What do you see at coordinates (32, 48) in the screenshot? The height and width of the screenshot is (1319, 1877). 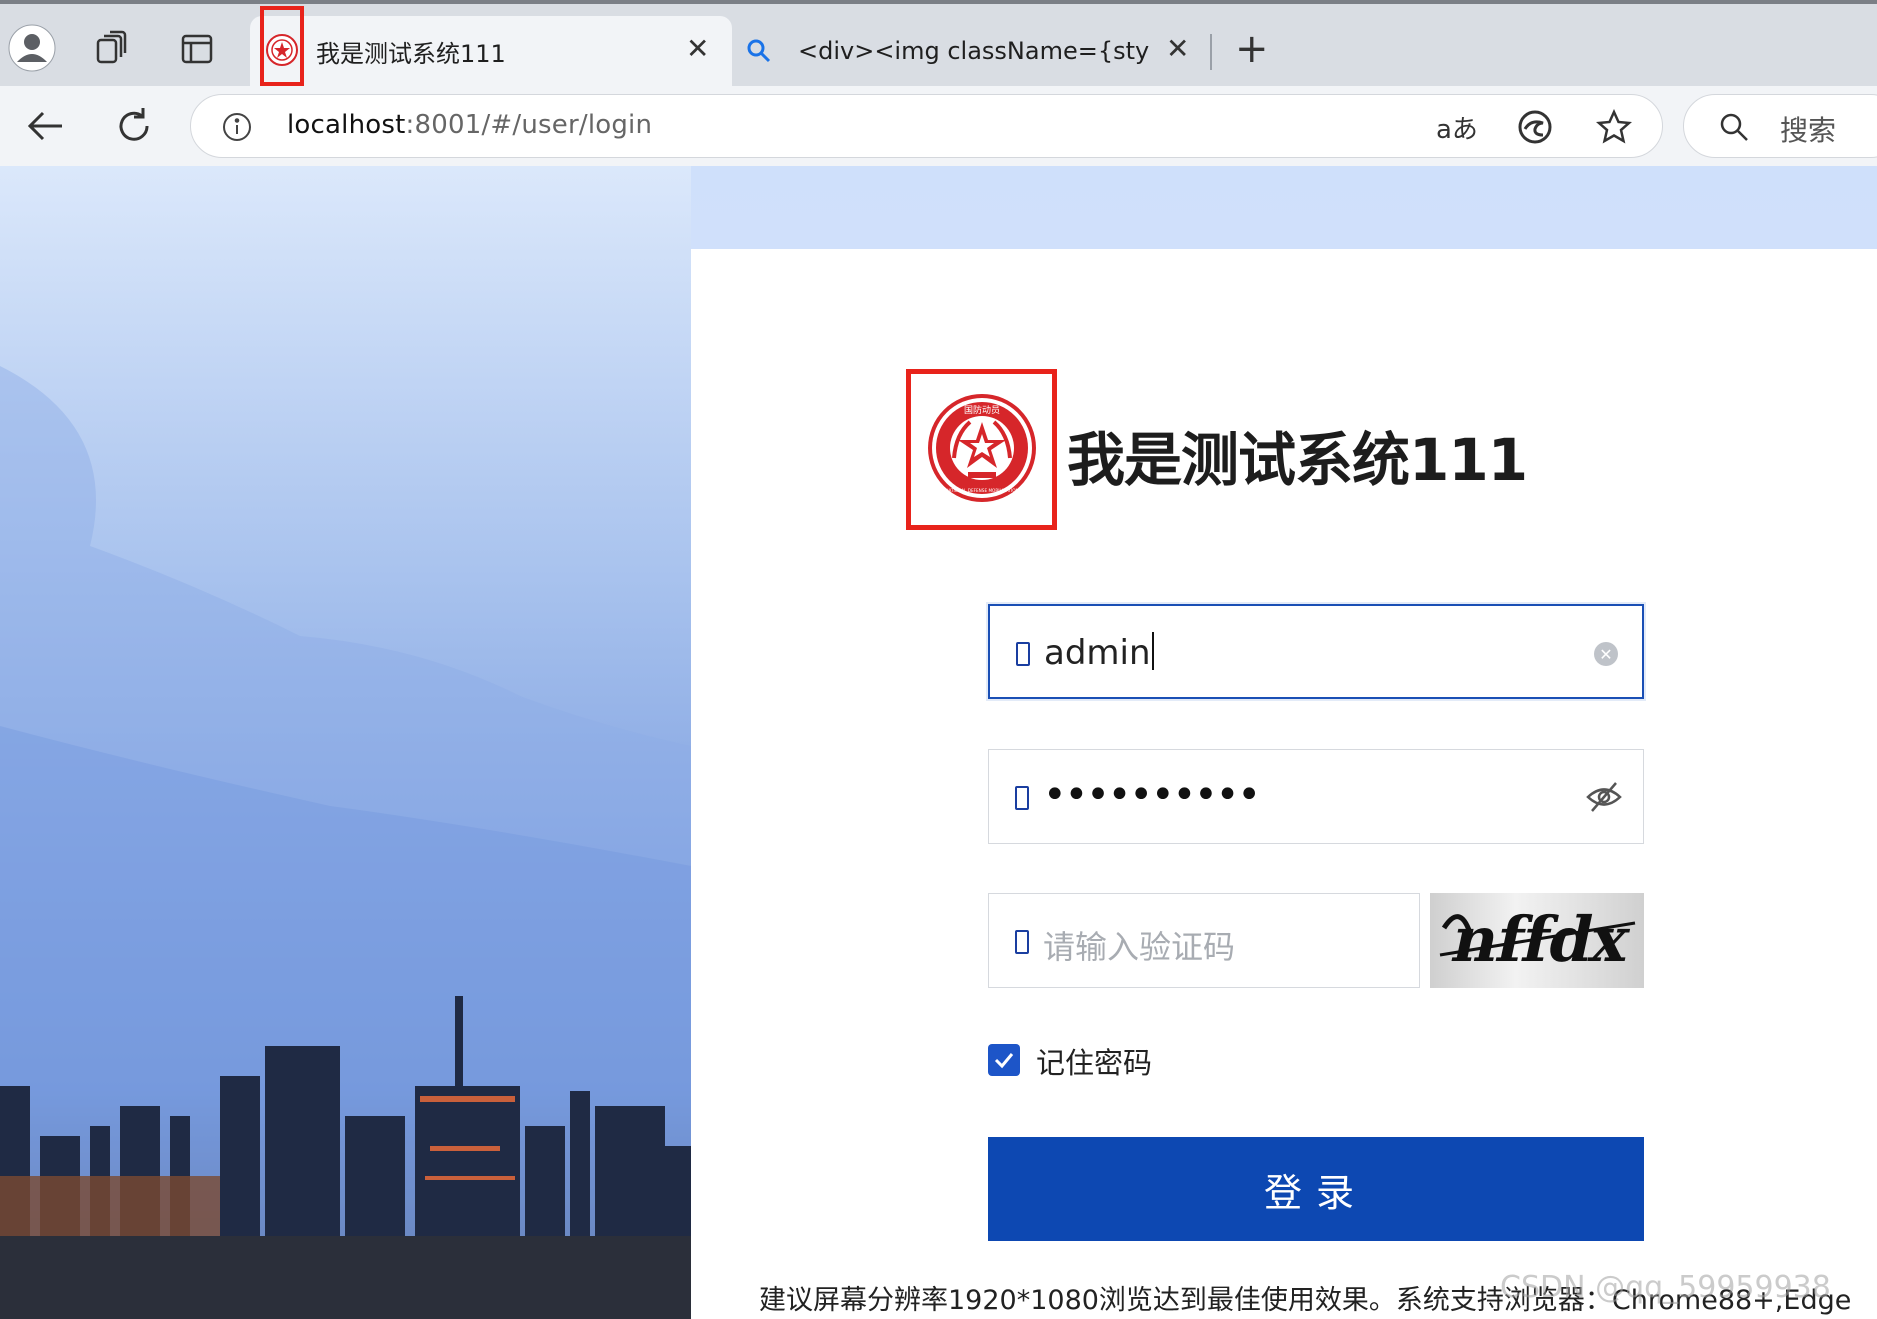 I see `profile-avatar-icon` at bounding box center [32, 48].